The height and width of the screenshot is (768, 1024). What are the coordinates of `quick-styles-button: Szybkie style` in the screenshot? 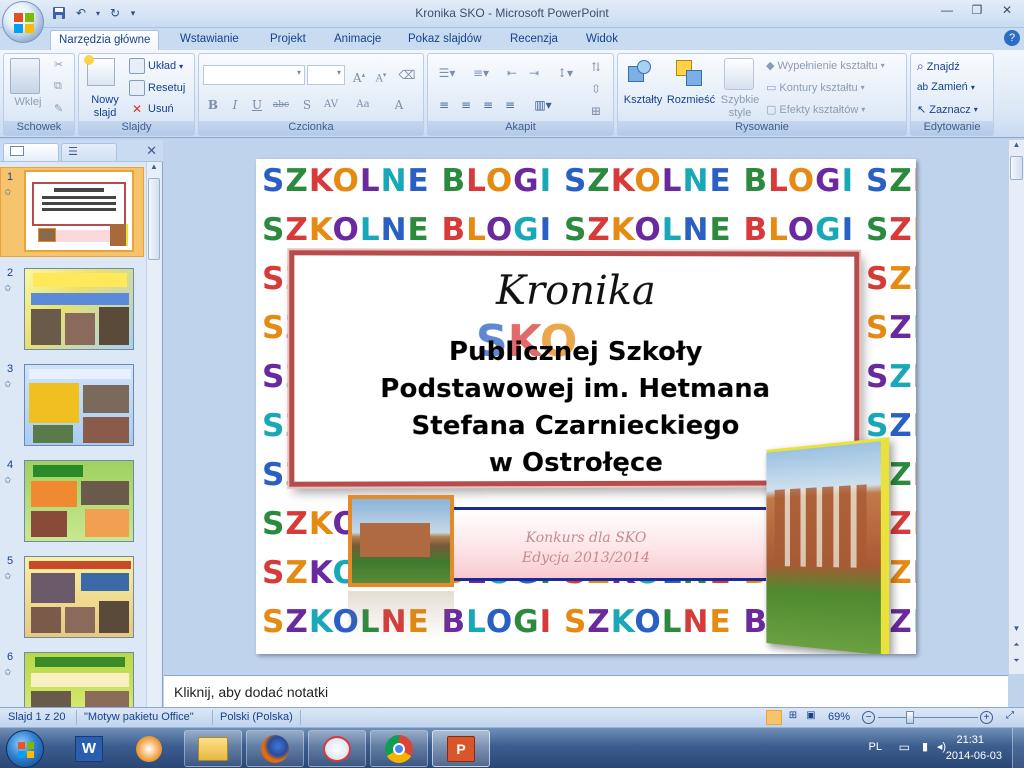 It's located at (740, 107).